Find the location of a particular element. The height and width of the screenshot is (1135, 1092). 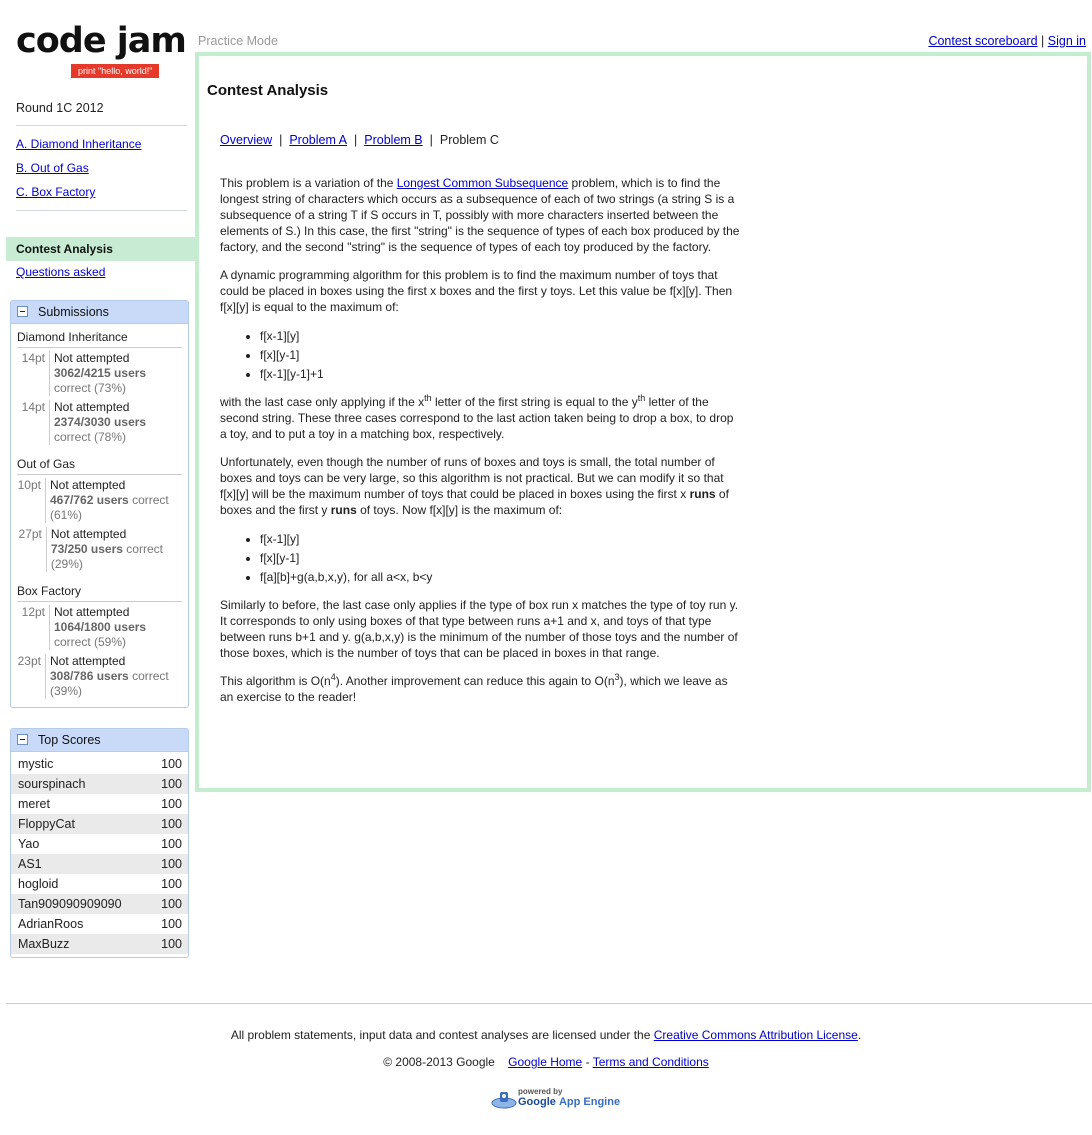

score-row: hogloid 100 is located at coordinates (99, 884).